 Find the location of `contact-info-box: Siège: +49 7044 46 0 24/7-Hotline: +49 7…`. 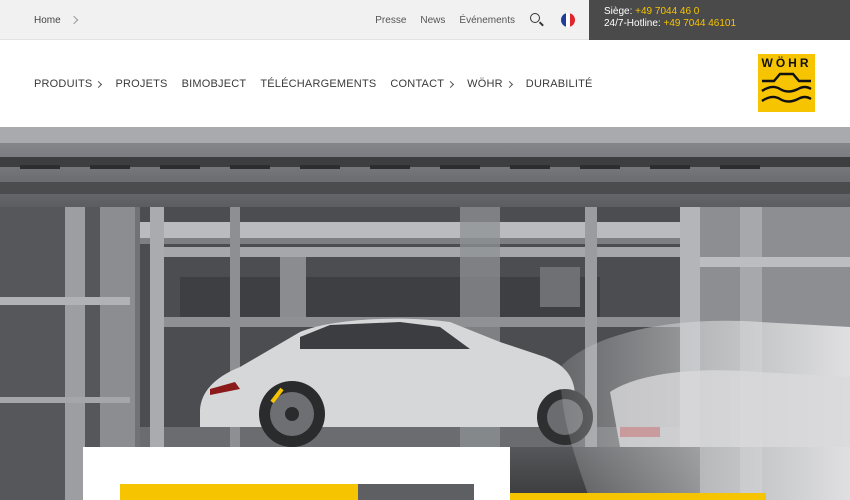

contact-info-box: Siège: +49 7044 46 0 24/7-Hotline: +49 7… is located at coordinates (719, 20).